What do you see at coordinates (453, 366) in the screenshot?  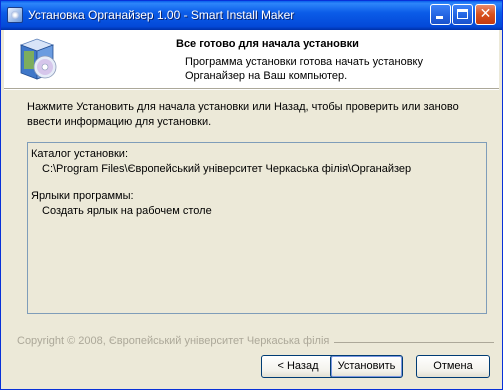 I see `cancel-button: Отмена` at bounding box center [453, 366].